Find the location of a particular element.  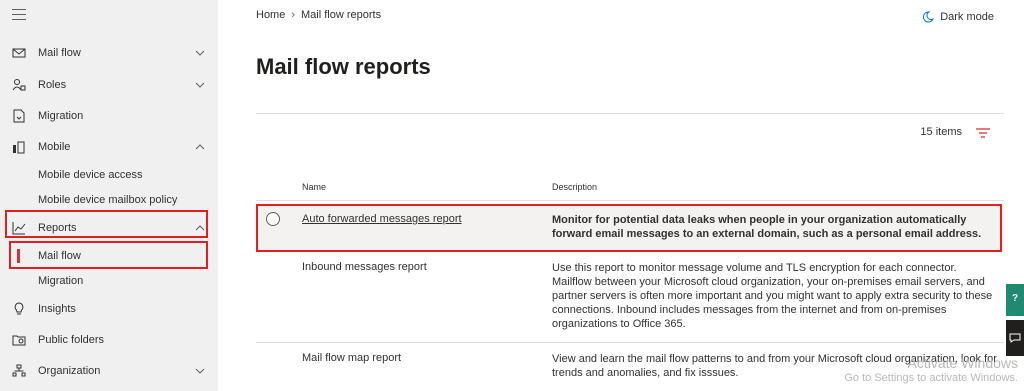

report-name: Inbound messages report is located at coordinates (364, 267).